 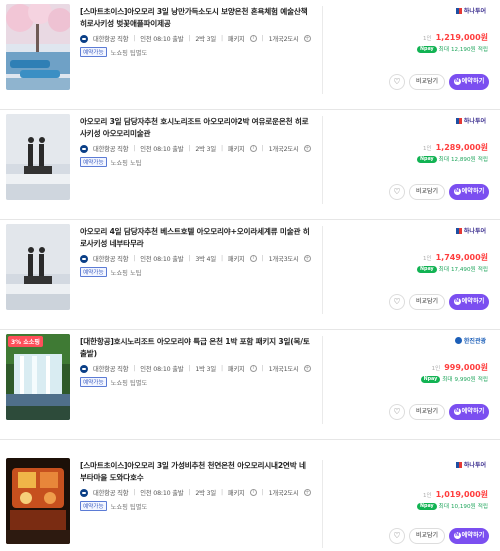 I want to click on price-value: 999,000원, so click(x=466, y=367).